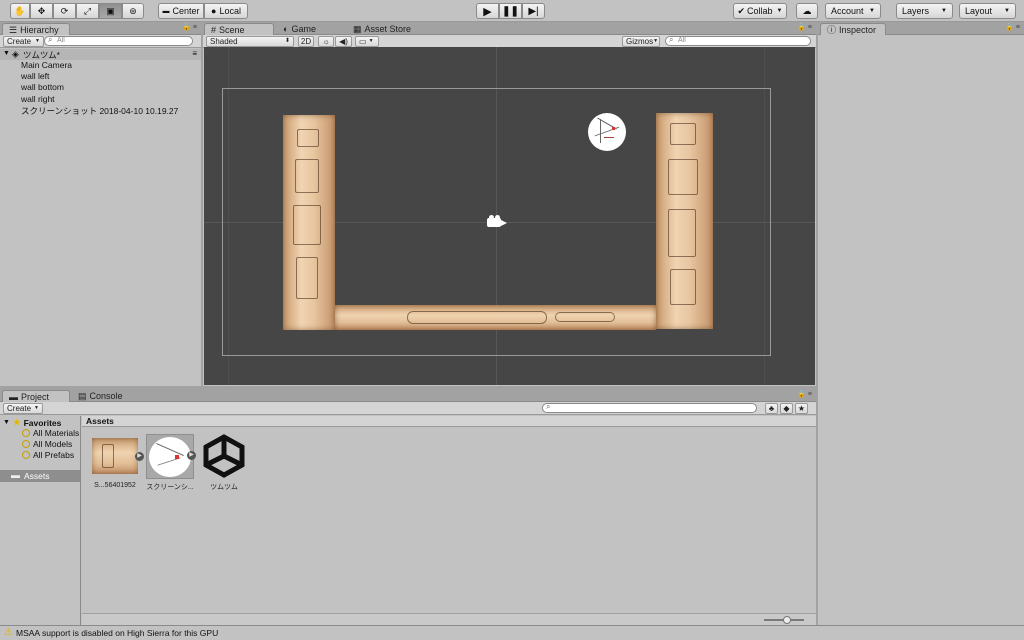 This screenshot has height=640, width=1024. I want to click on tab-asset-store: ▦ Asset Store, so click(382, 29).